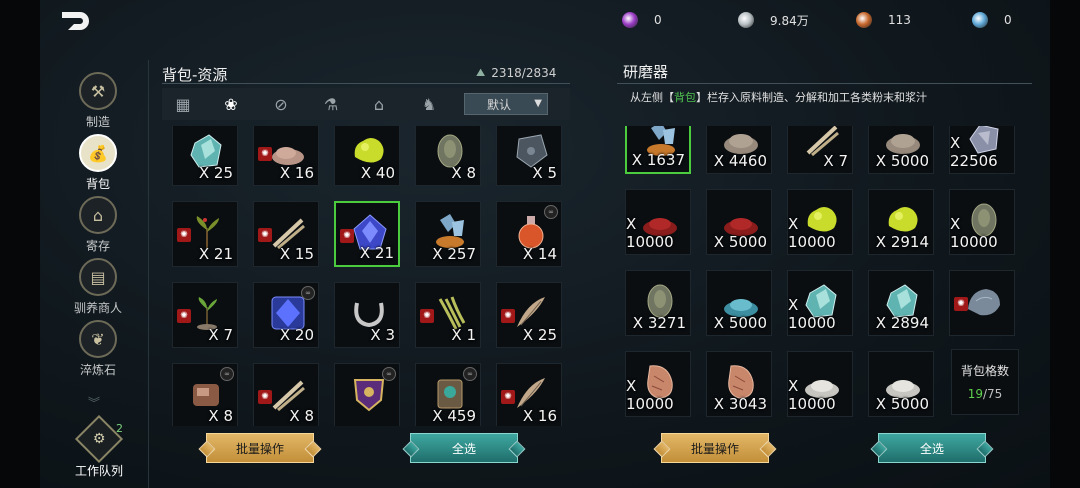  Describe the element at coordinates (205, 156) in the screenshot. I see `item-slot: X 25` at that location.